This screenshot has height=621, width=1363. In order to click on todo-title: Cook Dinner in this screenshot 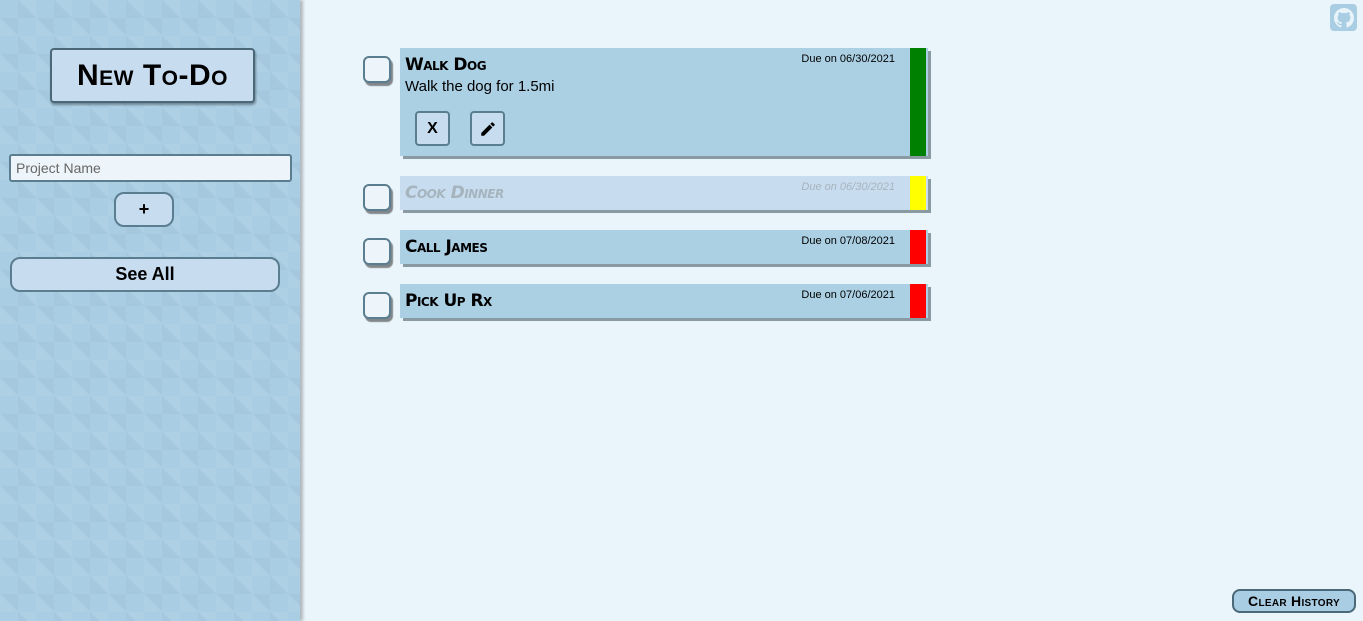, I will do `click(454, 193)`.